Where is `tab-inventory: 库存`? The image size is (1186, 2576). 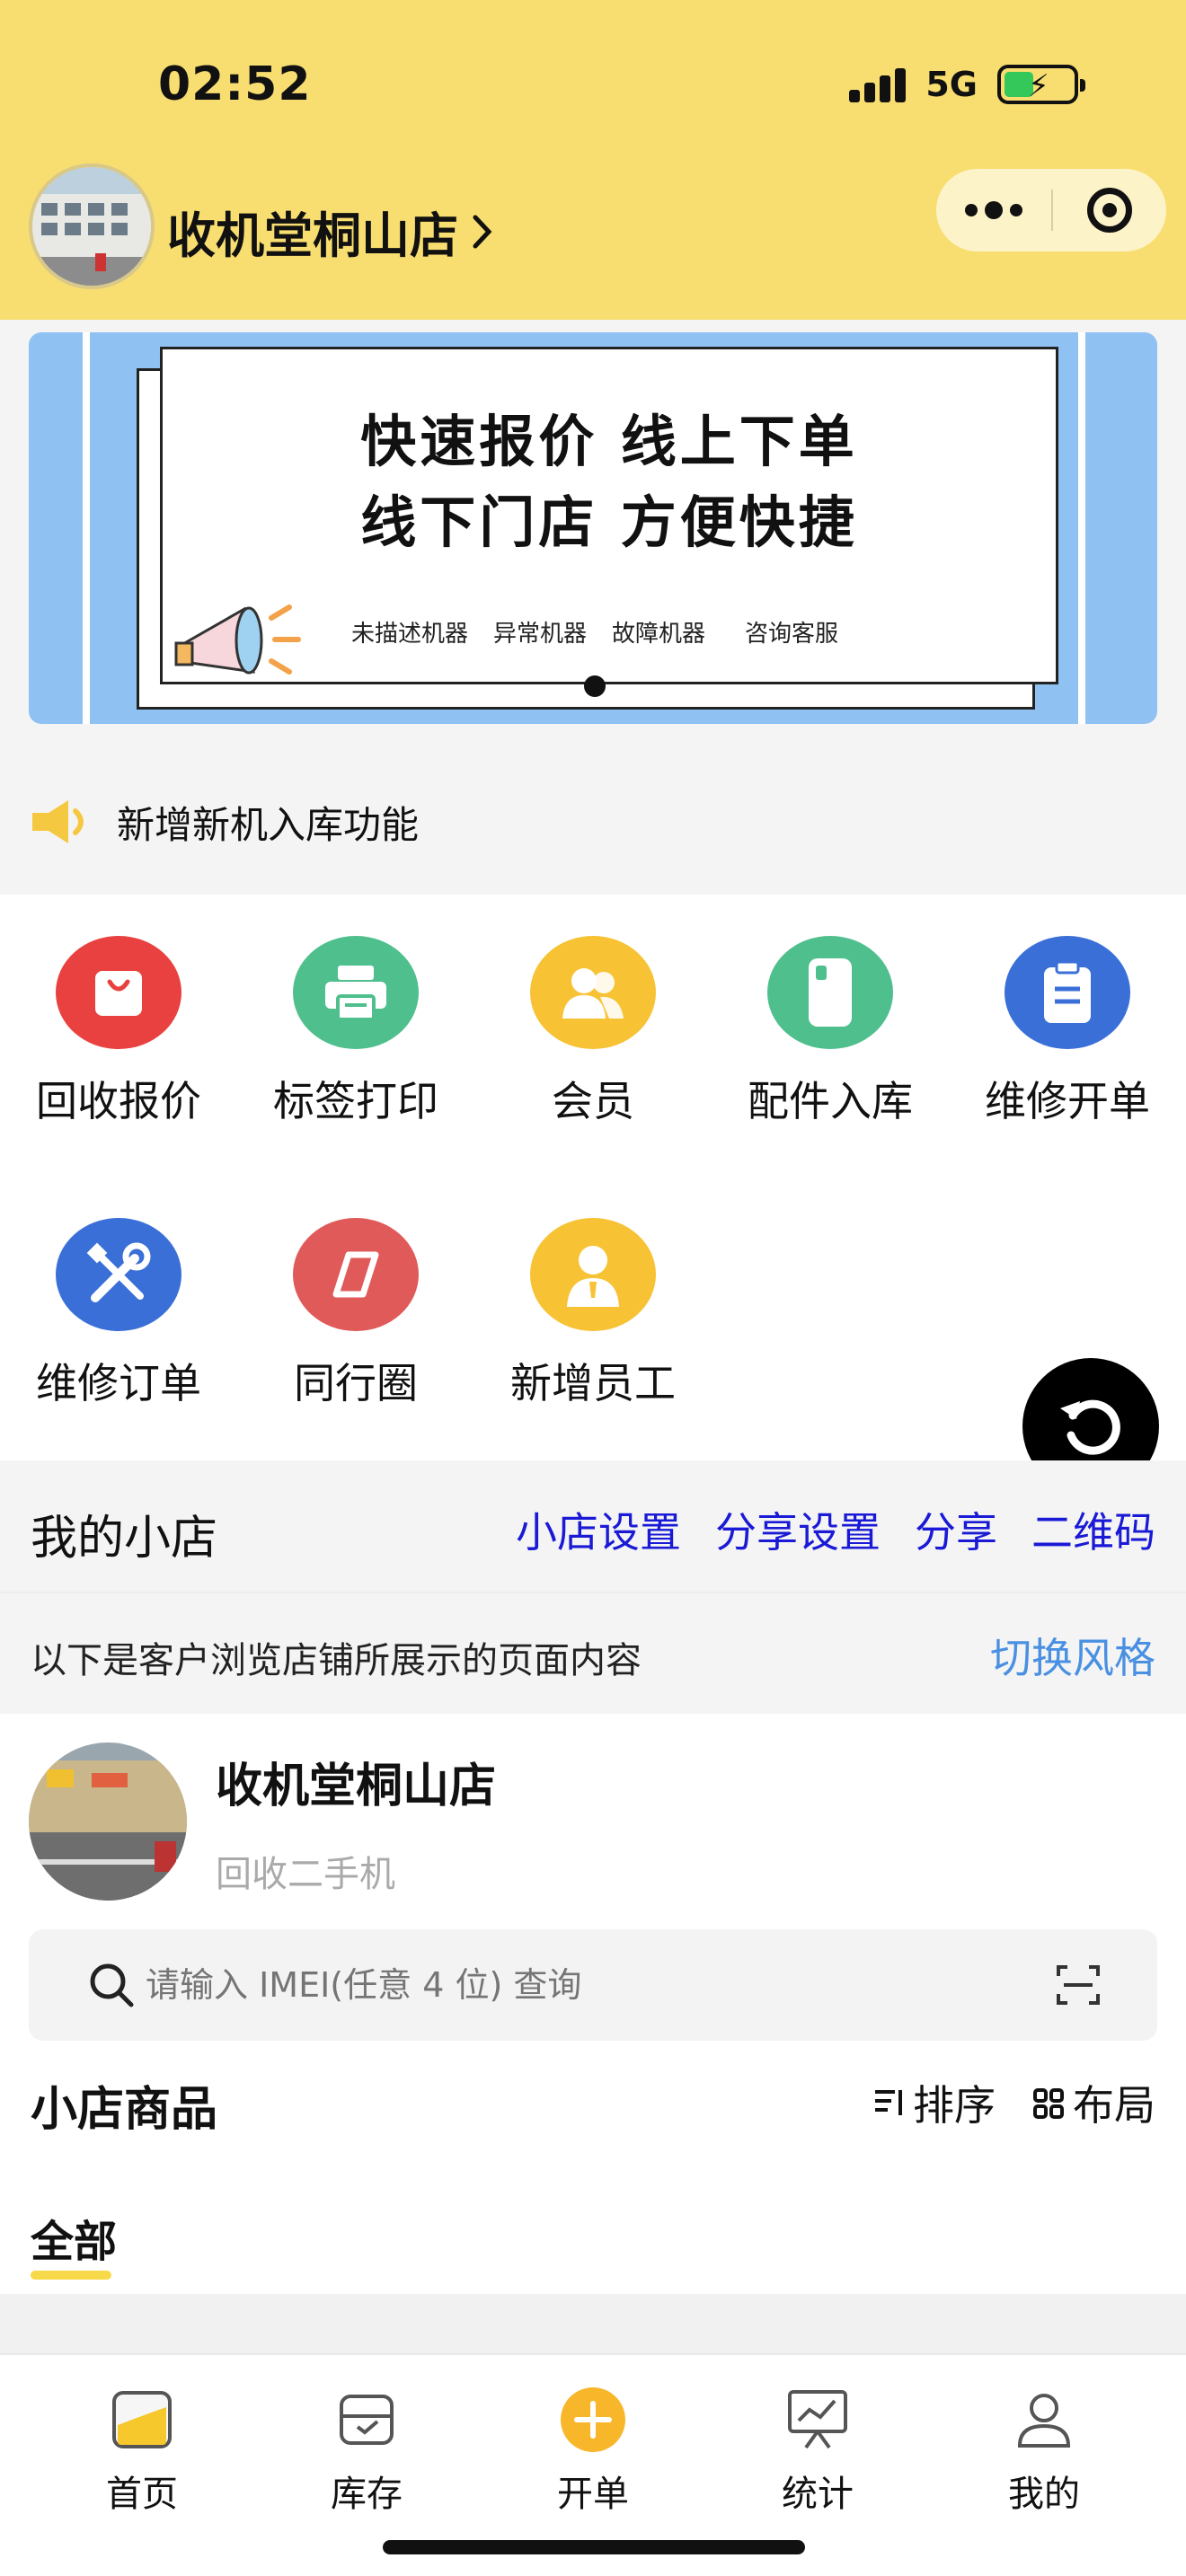 tab-inventory: 库存 is located at coordinates (366, 2452).